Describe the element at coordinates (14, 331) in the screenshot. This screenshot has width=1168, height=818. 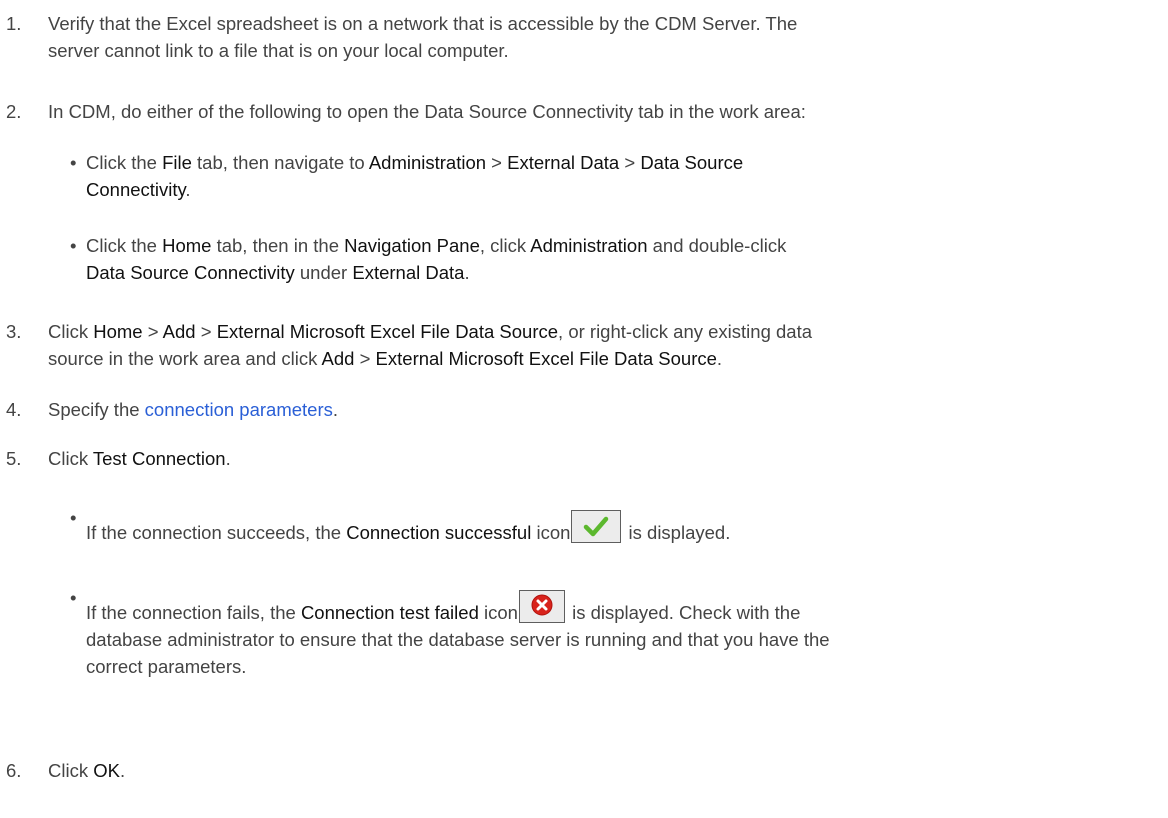
I see `step-number: 3.` at that location.